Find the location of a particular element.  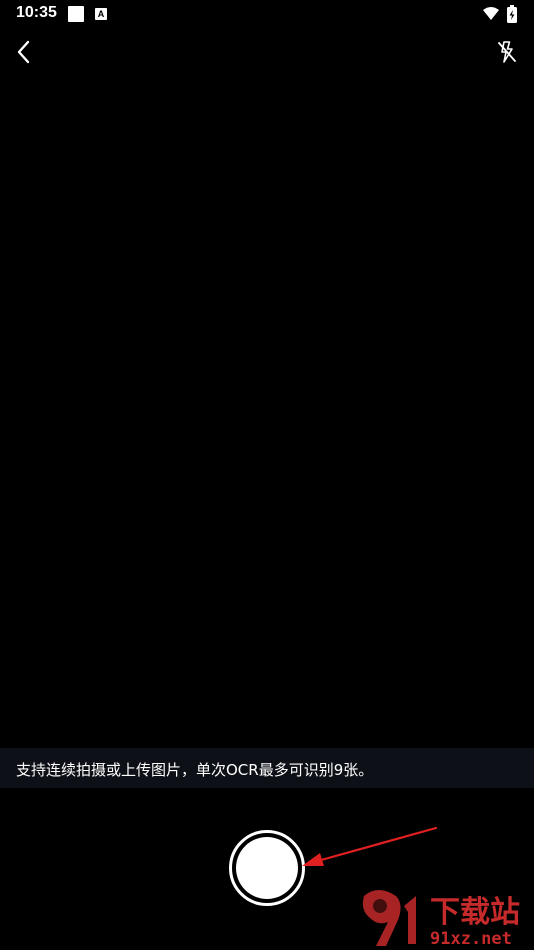

watermark-logo: 下载站 91xz.net is located at coordinates (446, 918).